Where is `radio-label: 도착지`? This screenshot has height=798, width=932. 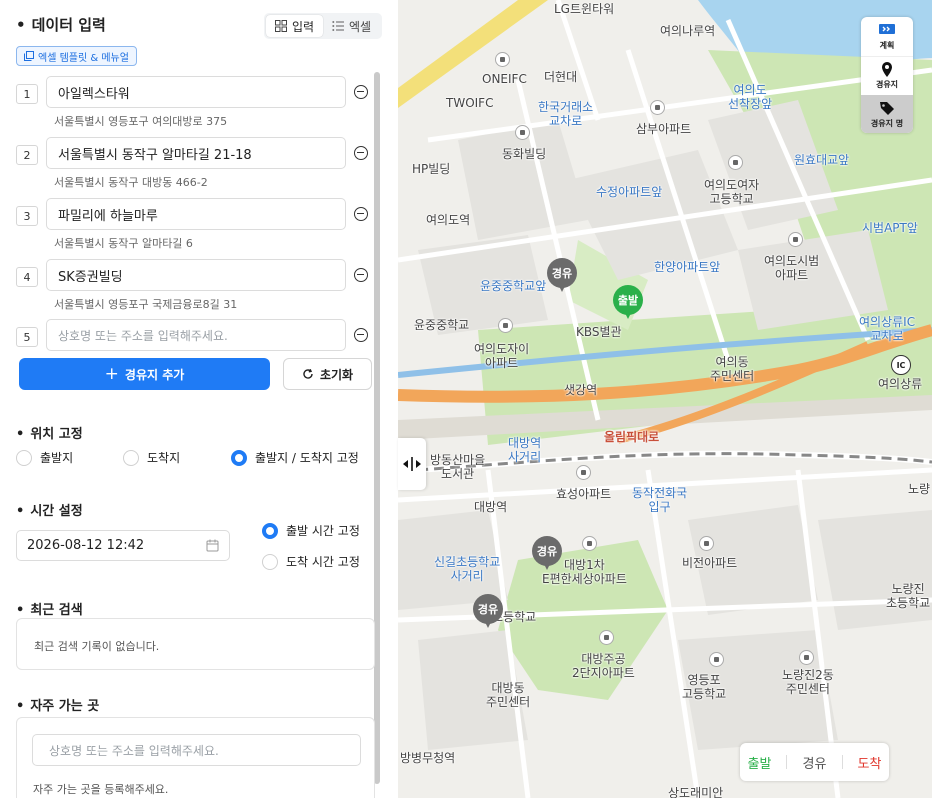 radio-label: 도착지 is located at coordinates (164, 458).